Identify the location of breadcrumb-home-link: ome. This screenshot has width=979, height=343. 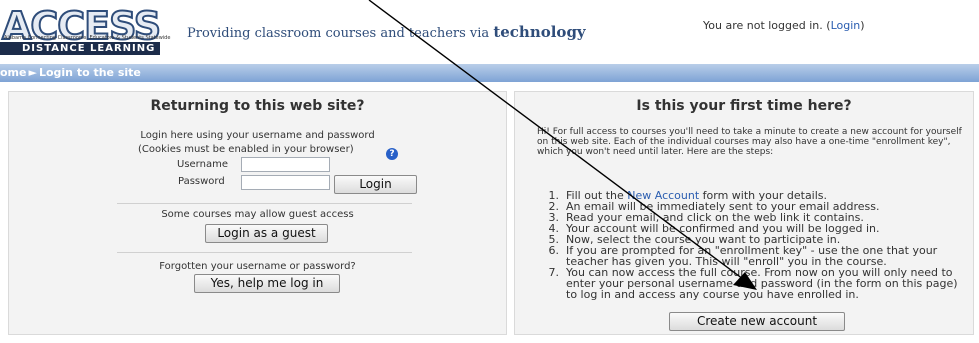
(13, 72).